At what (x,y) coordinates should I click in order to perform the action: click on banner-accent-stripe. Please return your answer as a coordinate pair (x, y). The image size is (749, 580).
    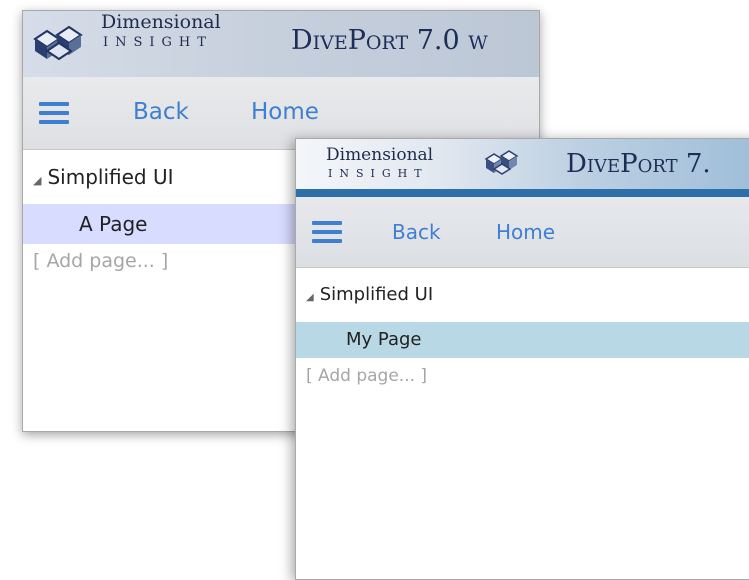
    Looking at the image, I should click on (522, 193).